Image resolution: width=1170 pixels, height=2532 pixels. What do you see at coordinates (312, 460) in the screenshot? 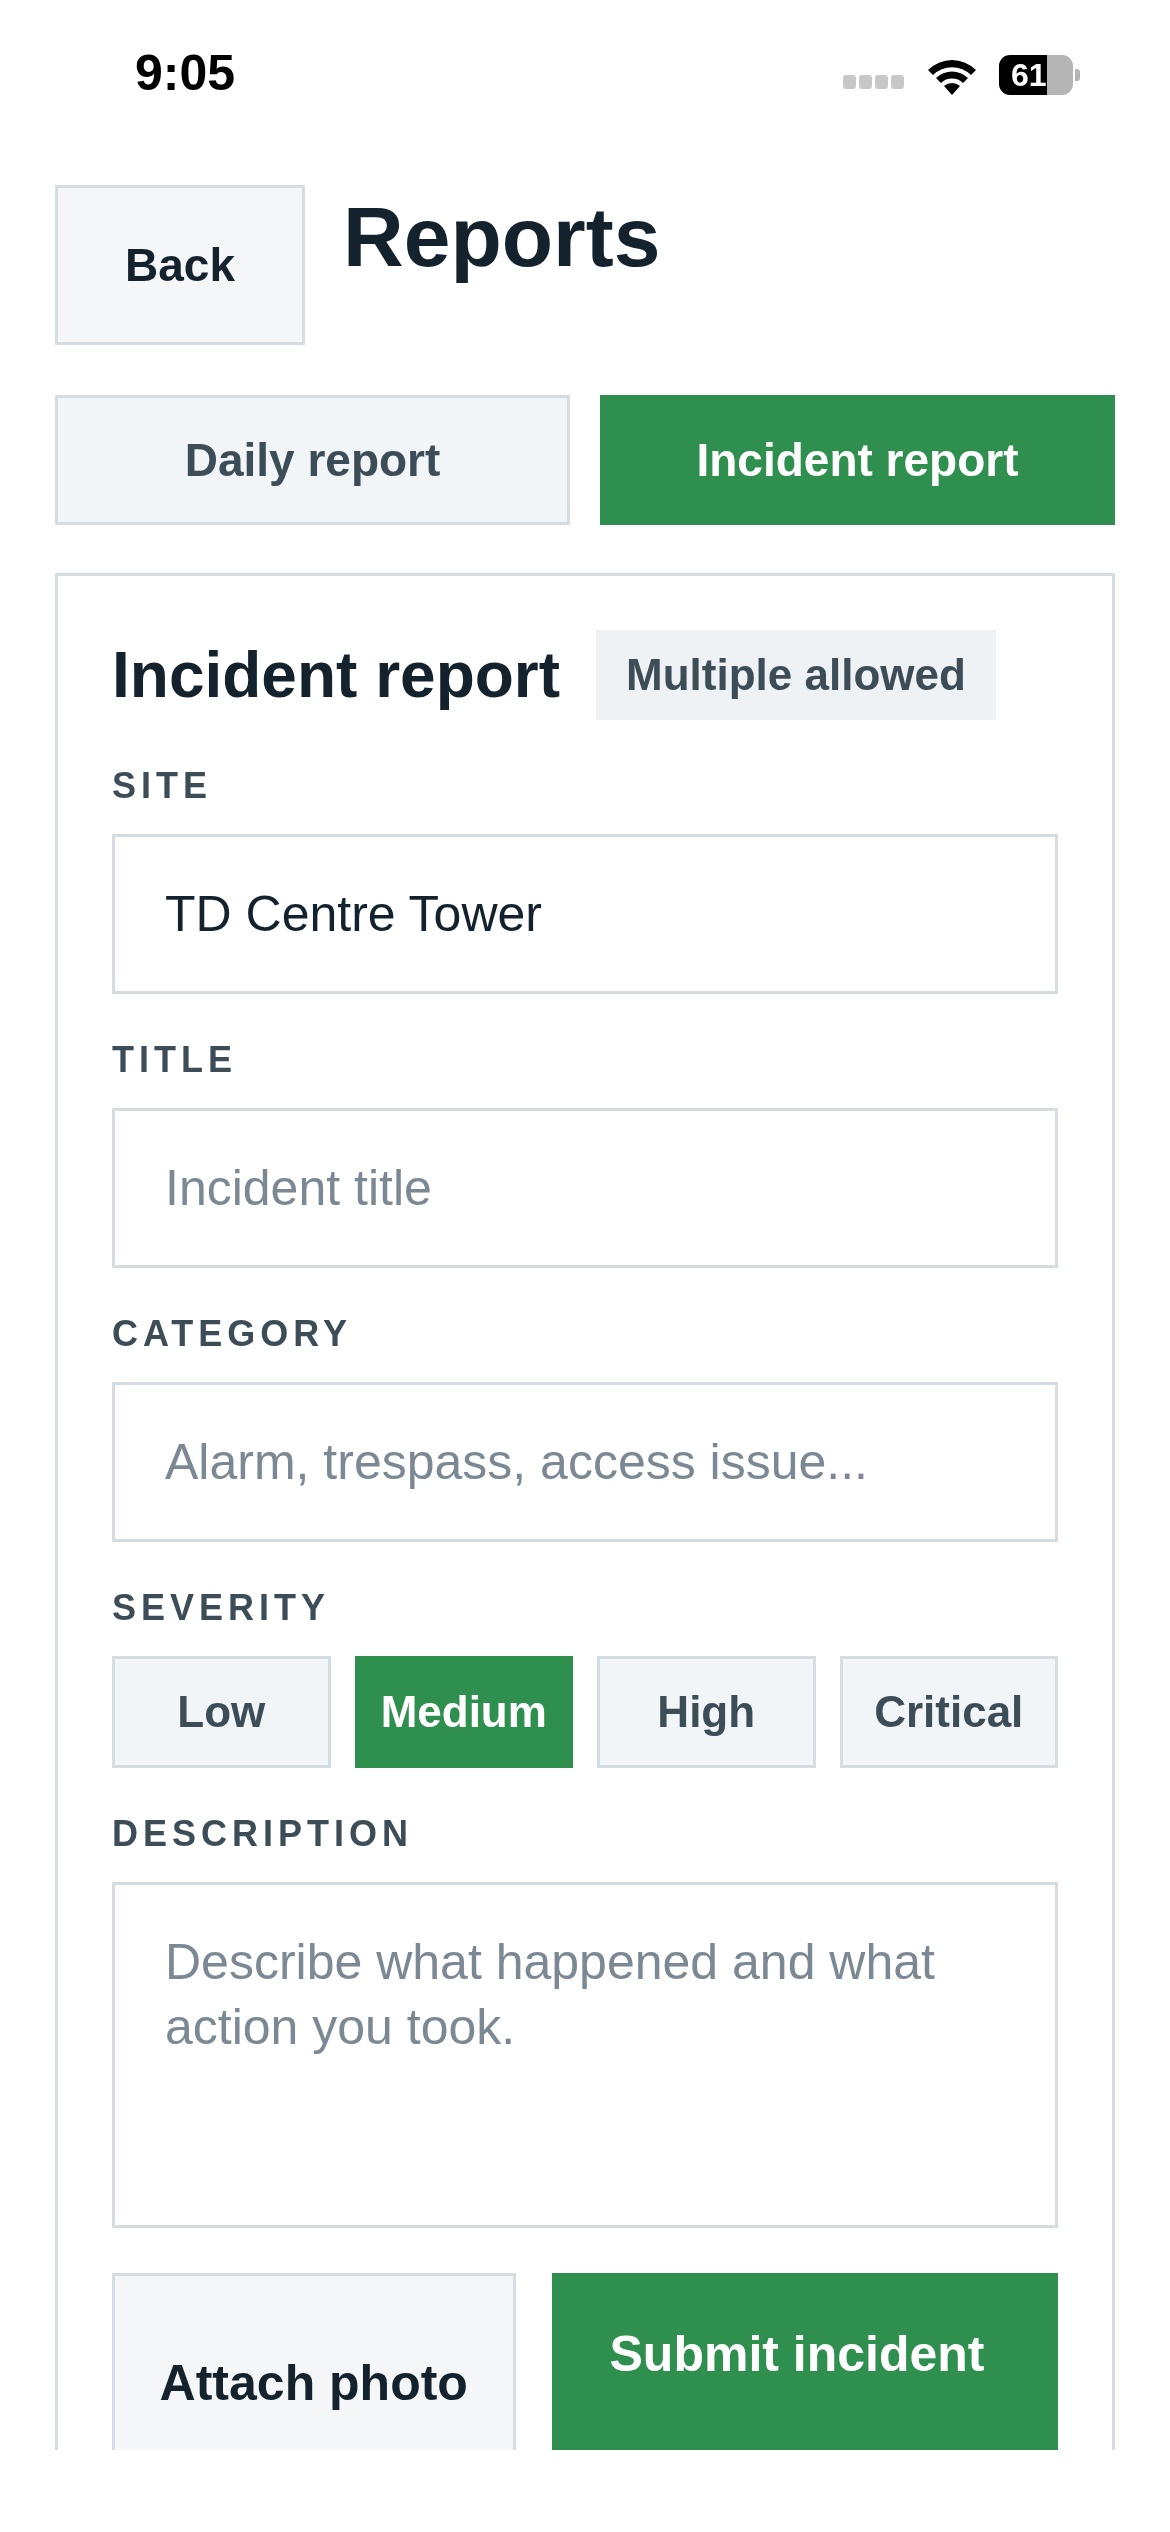
I see `tab: Daily report` at bounding box center [312, 460].